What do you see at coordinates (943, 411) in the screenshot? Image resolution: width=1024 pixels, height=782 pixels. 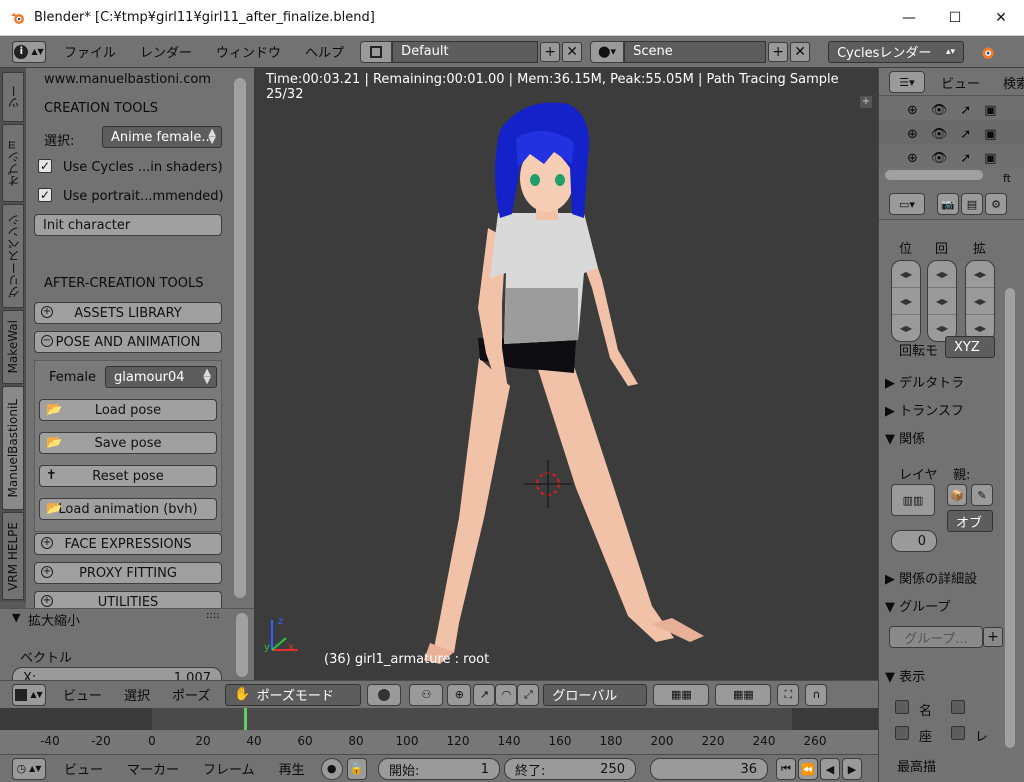 I see `transform-panel: ▶ トランスフ` at bounding box center [943, 411].